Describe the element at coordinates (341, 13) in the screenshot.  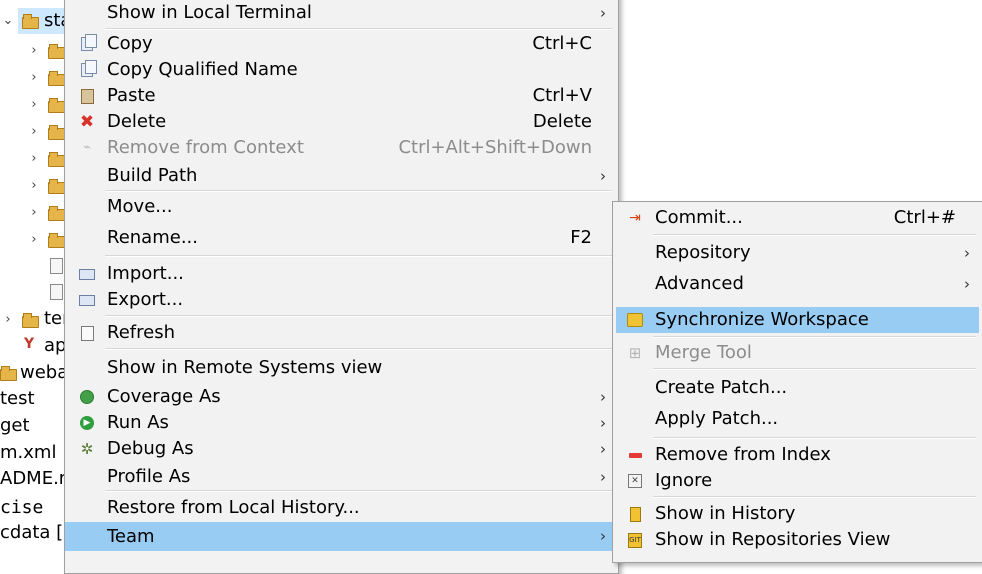
I see `menu-item-show-in-local-terminal: Show in Local Terminal ›` at that location.